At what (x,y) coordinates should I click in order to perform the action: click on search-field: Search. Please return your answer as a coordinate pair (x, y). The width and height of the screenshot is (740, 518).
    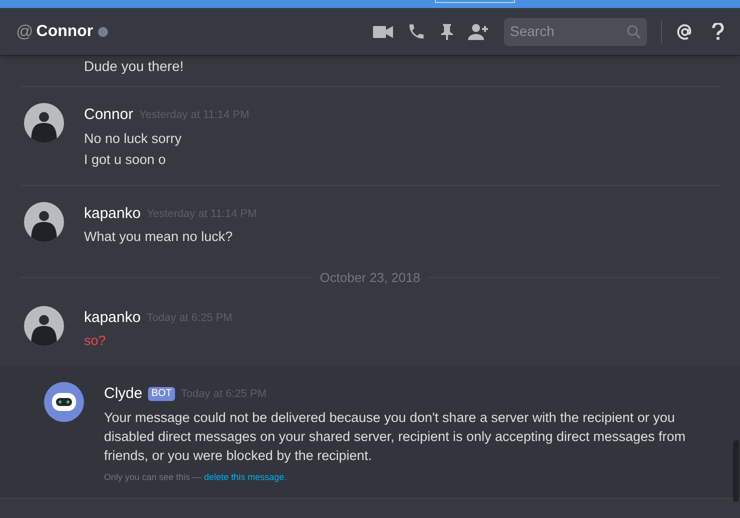
    Looking at the image, I should click on (575, 32).